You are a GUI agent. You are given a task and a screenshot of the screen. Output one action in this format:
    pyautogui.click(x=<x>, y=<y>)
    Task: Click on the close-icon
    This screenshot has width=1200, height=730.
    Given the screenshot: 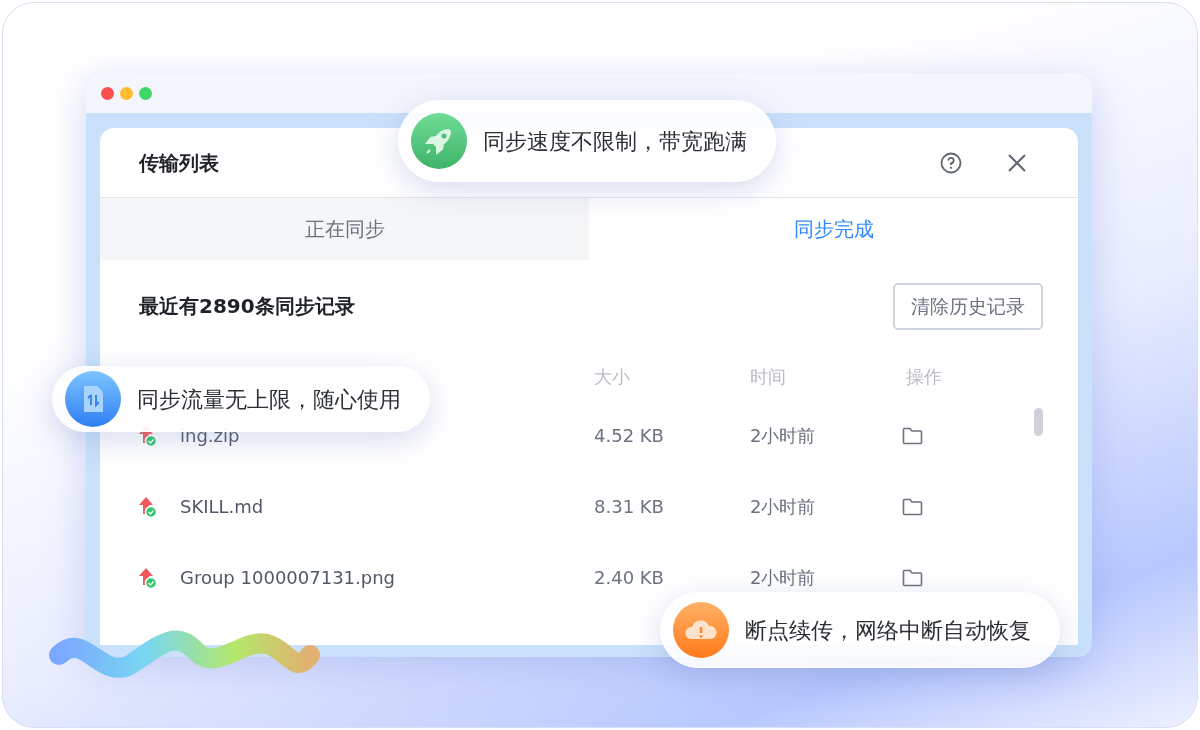 What is the action you would take?
    pyautogui.click(x=1017, y=162)
    